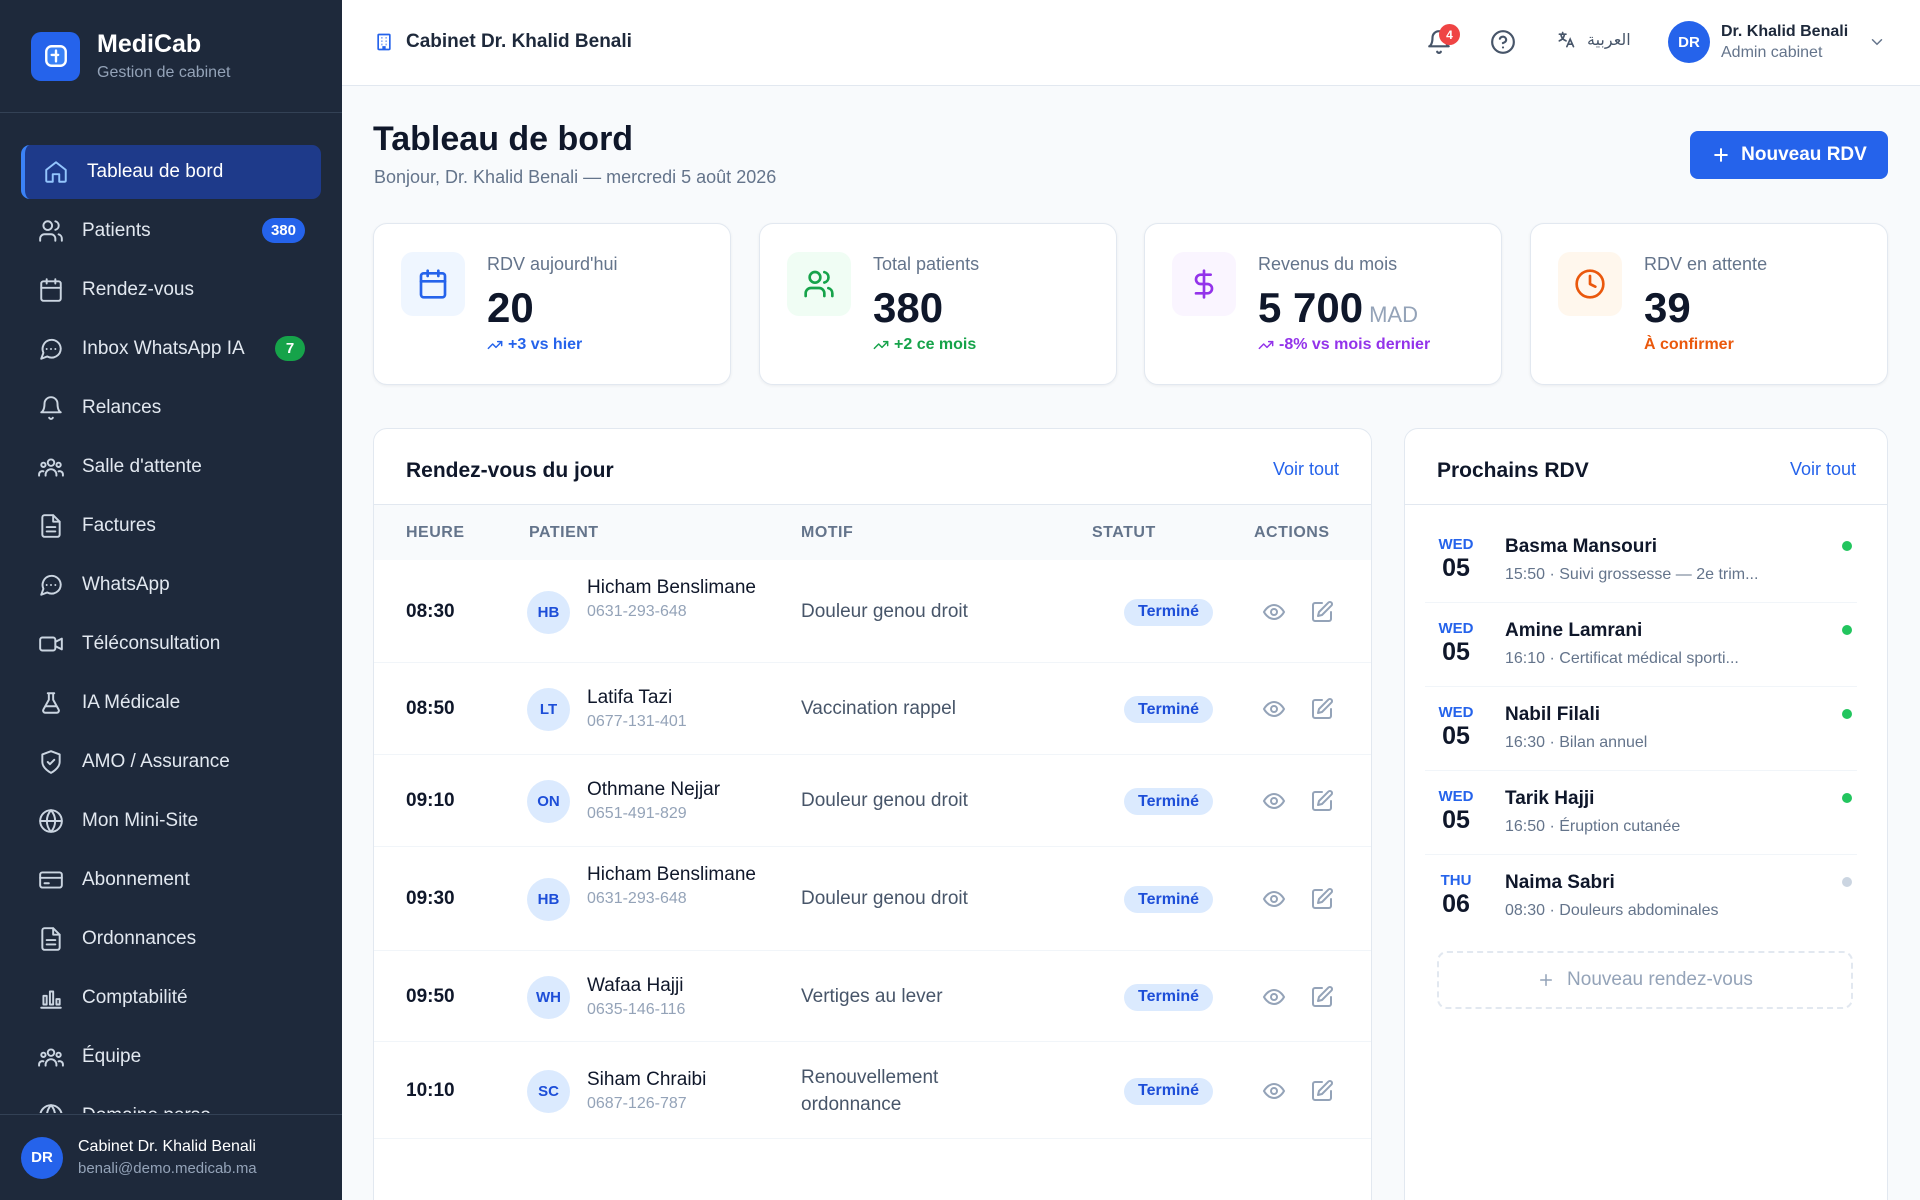 The image size is (1920, 1200). Describe the element at coordinates (56, 172) in the screenshot. I see `home-icon` at that location.